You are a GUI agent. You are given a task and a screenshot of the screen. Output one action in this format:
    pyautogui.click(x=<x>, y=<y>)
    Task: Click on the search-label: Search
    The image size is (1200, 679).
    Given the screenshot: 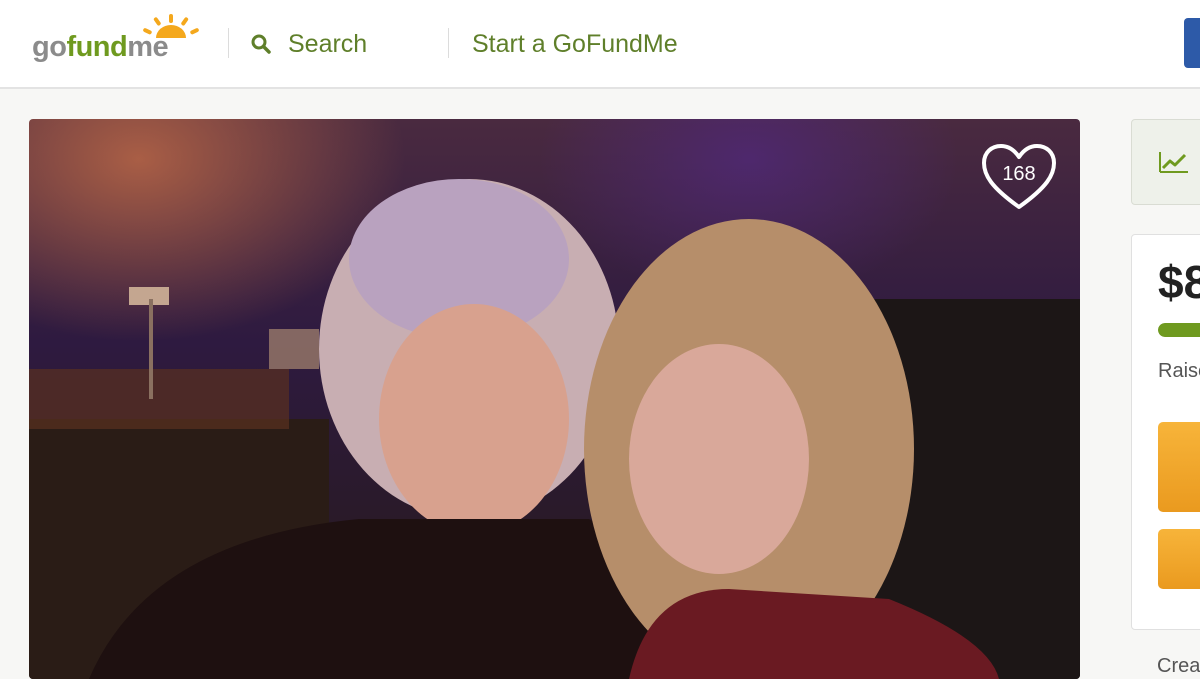 What is the action you would take?
    pyautogui.click(x=328, y=43)
    